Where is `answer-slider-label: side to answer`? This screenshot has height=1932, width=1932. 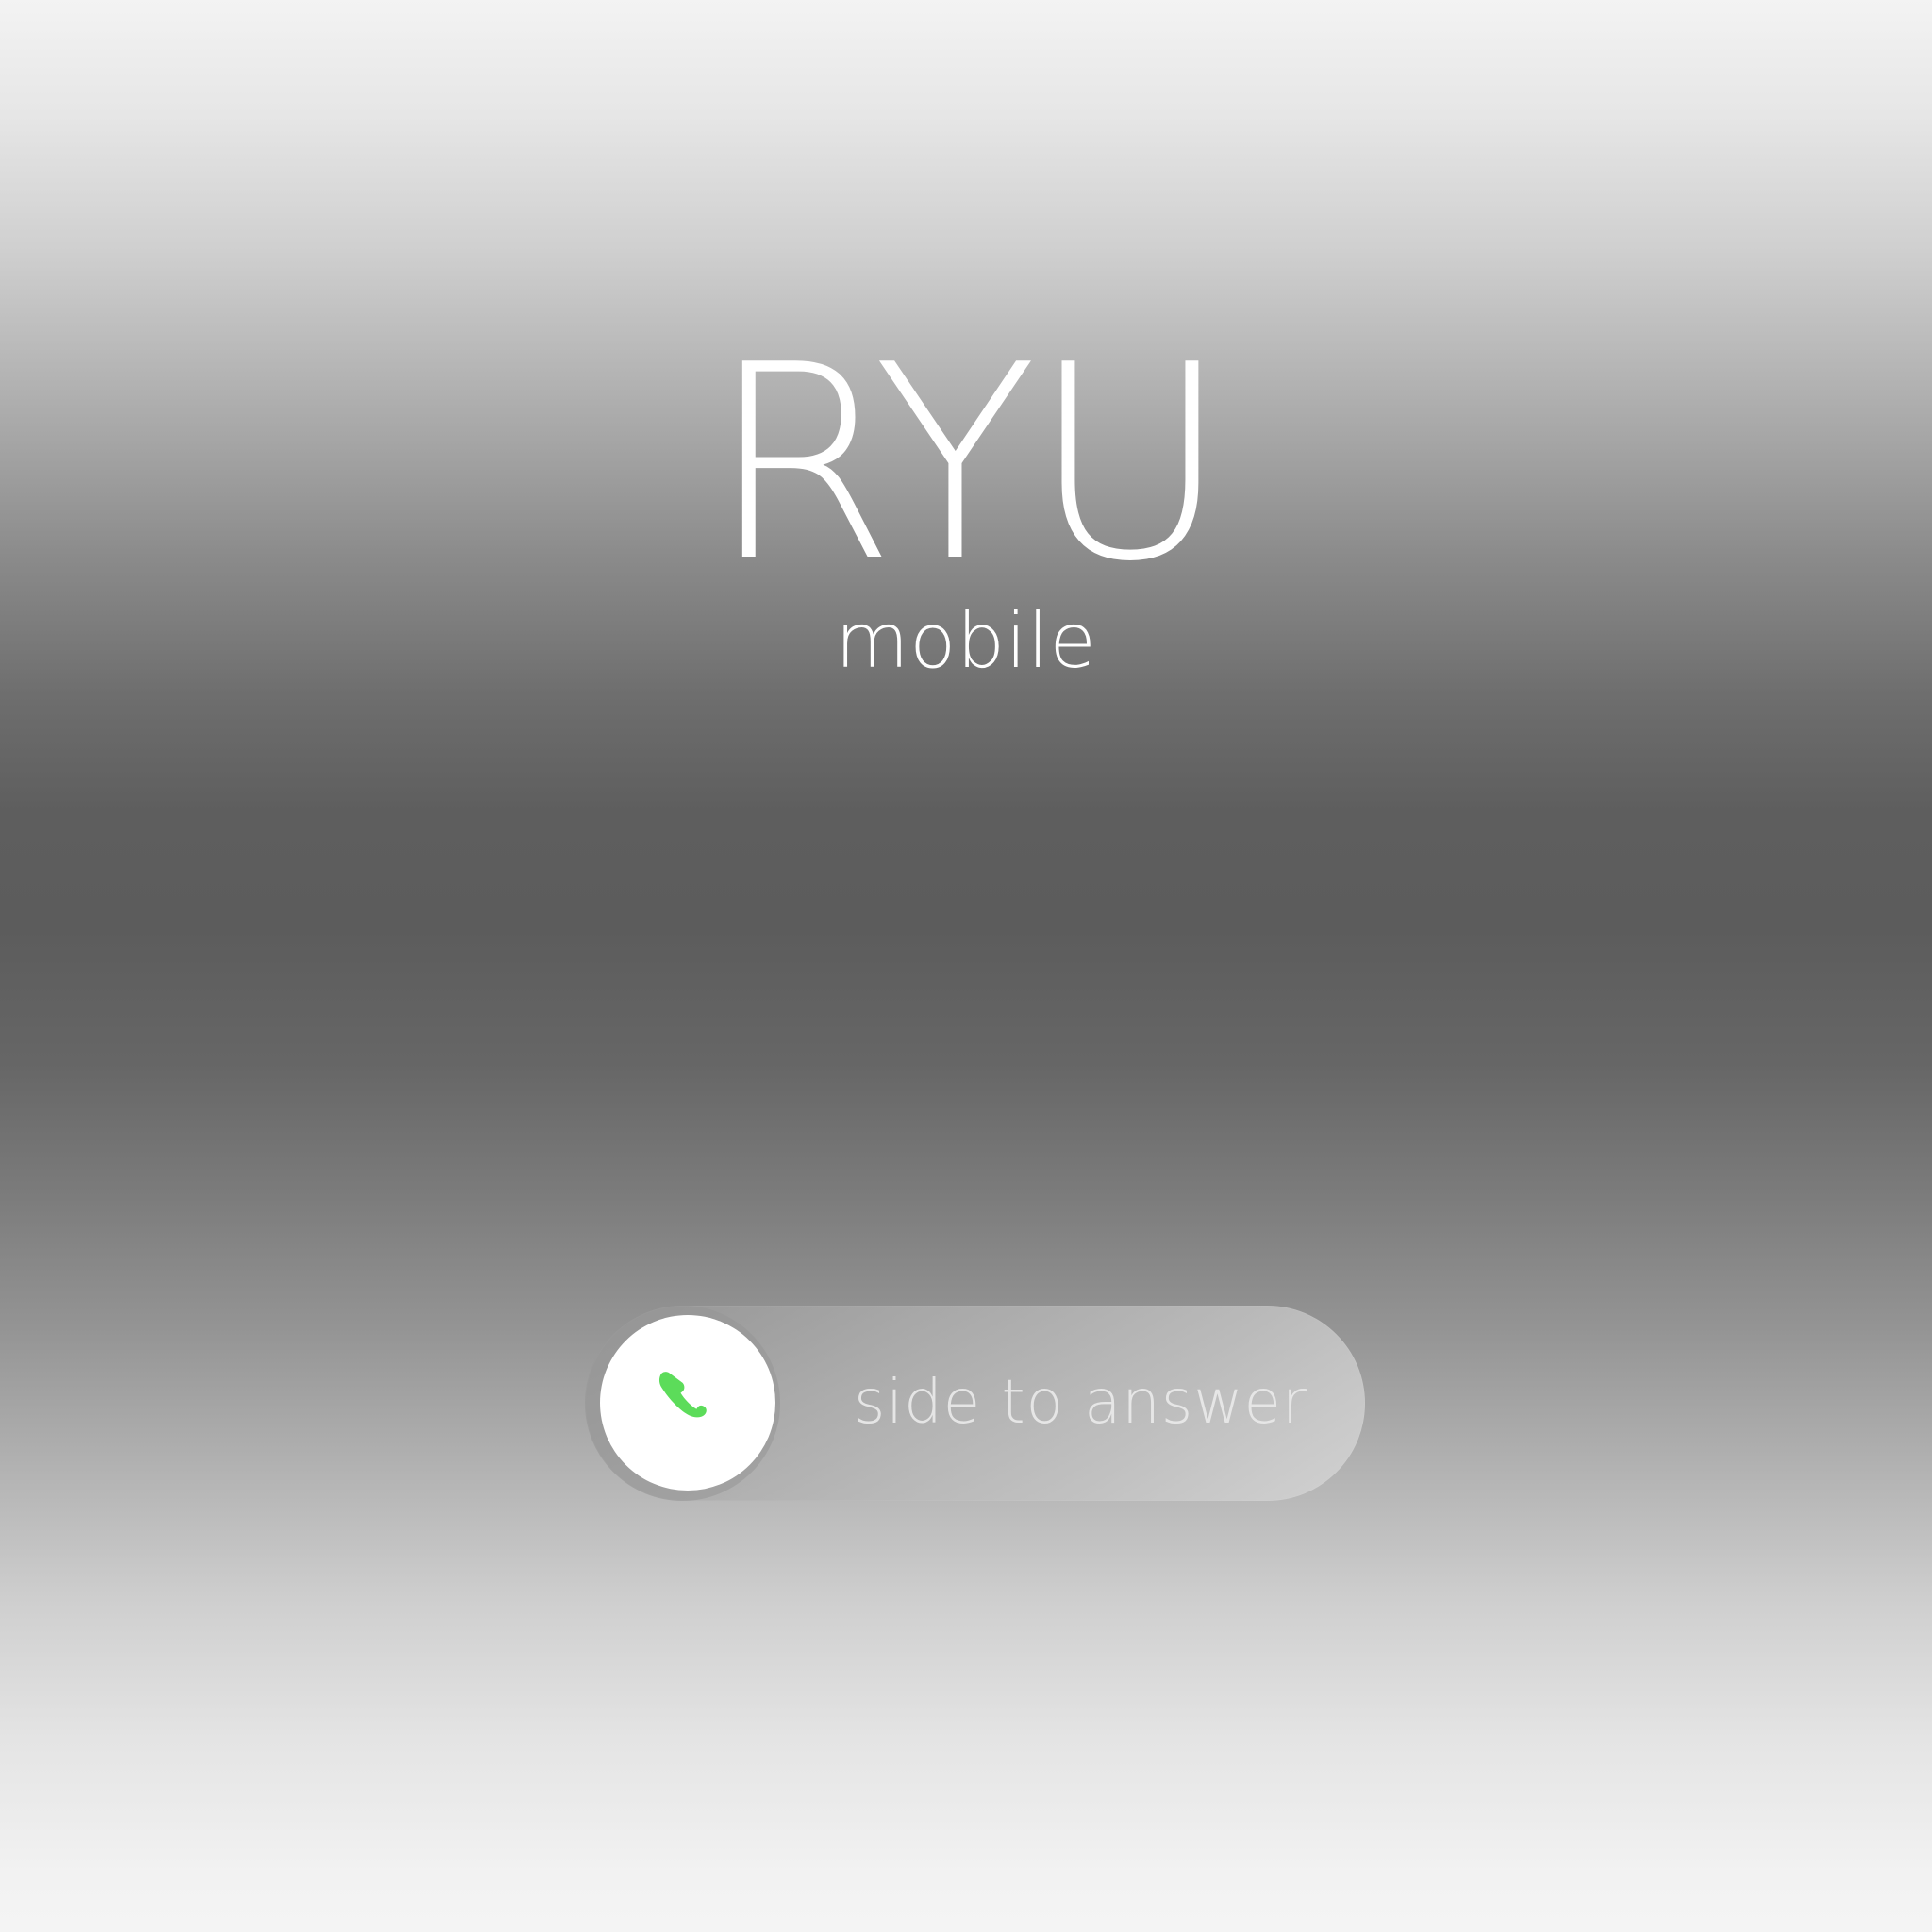
answer-slider-label: side to answer is located at coordinates (1081, 1403).